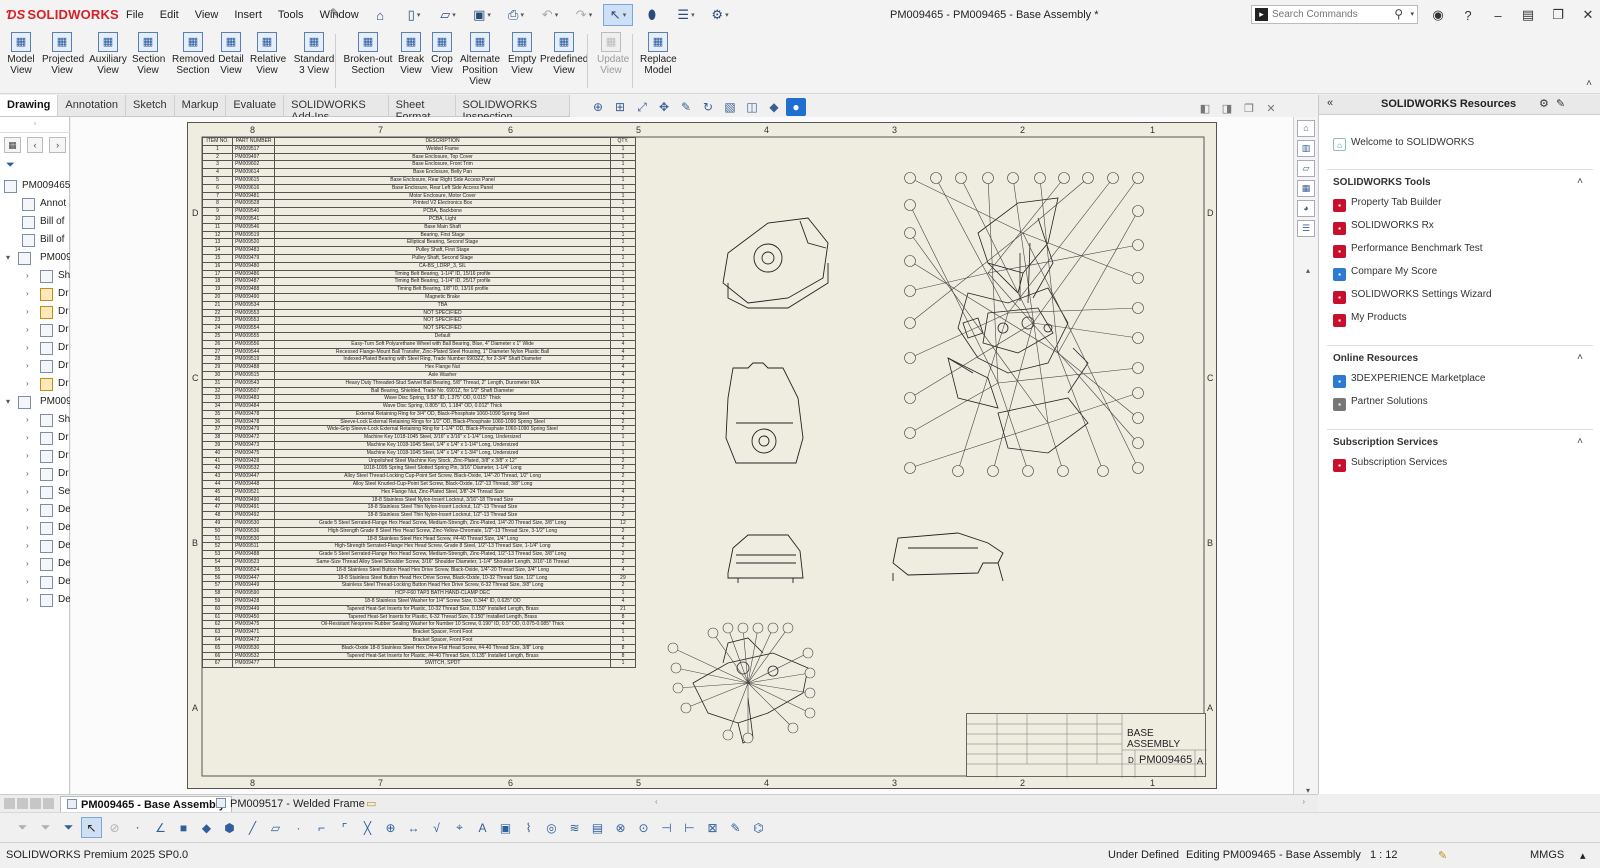 This screenshot has height=868, width=1600. What do you see at coordinates (35, 125) in the screenshot?
I see `panel-splitter-icon: ◦` at bounding box center [35, 125].